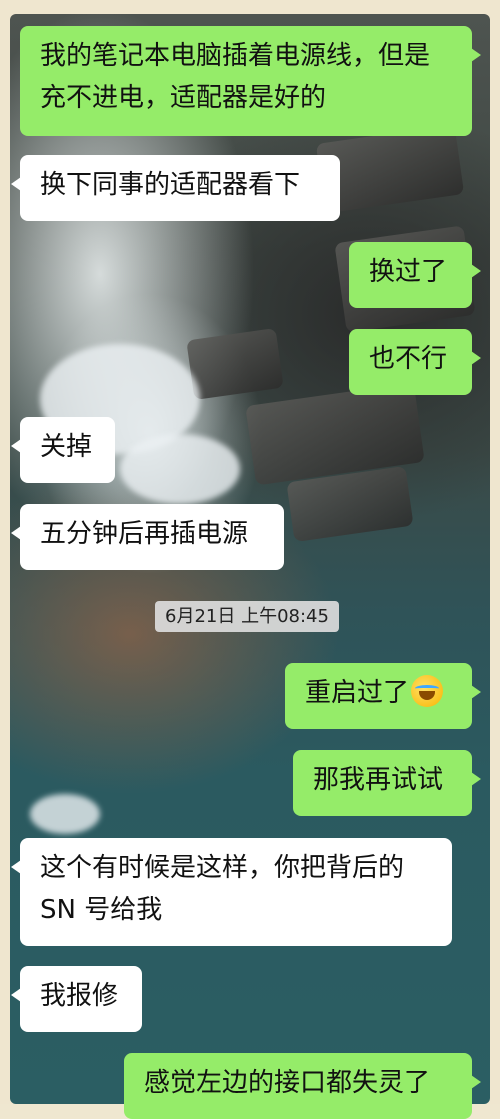 This screenshot has height=1119, width=500. I want to click on chat-bubble-received: 换下同事的适配器看下, so click(175, 188).